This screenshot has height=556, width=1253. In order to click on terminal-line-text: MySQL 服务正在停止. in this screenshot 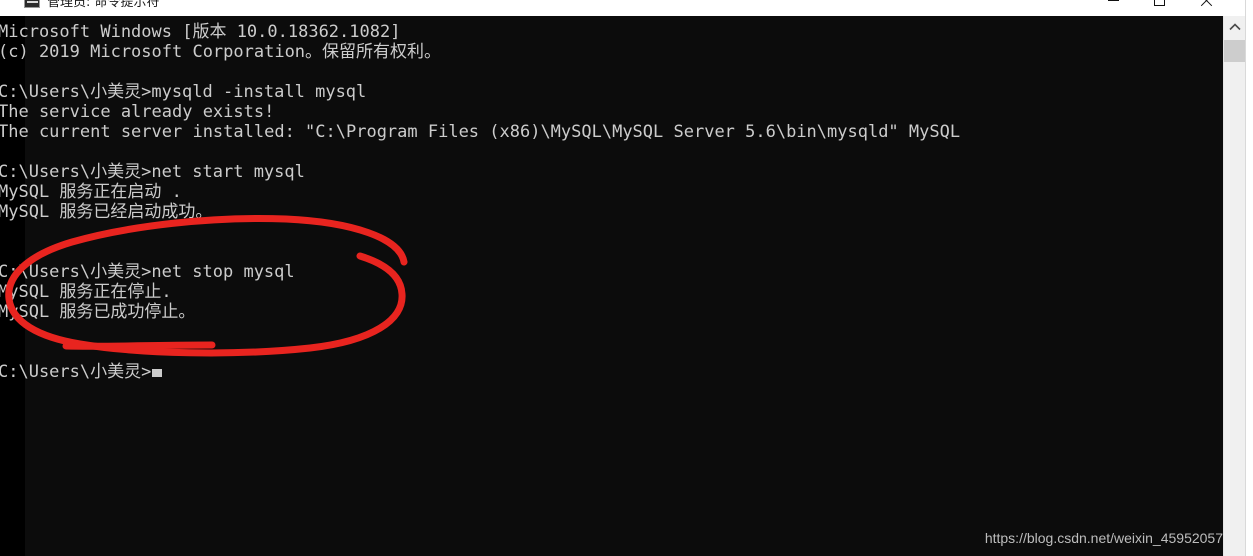, I will do `click(86, 292)`.